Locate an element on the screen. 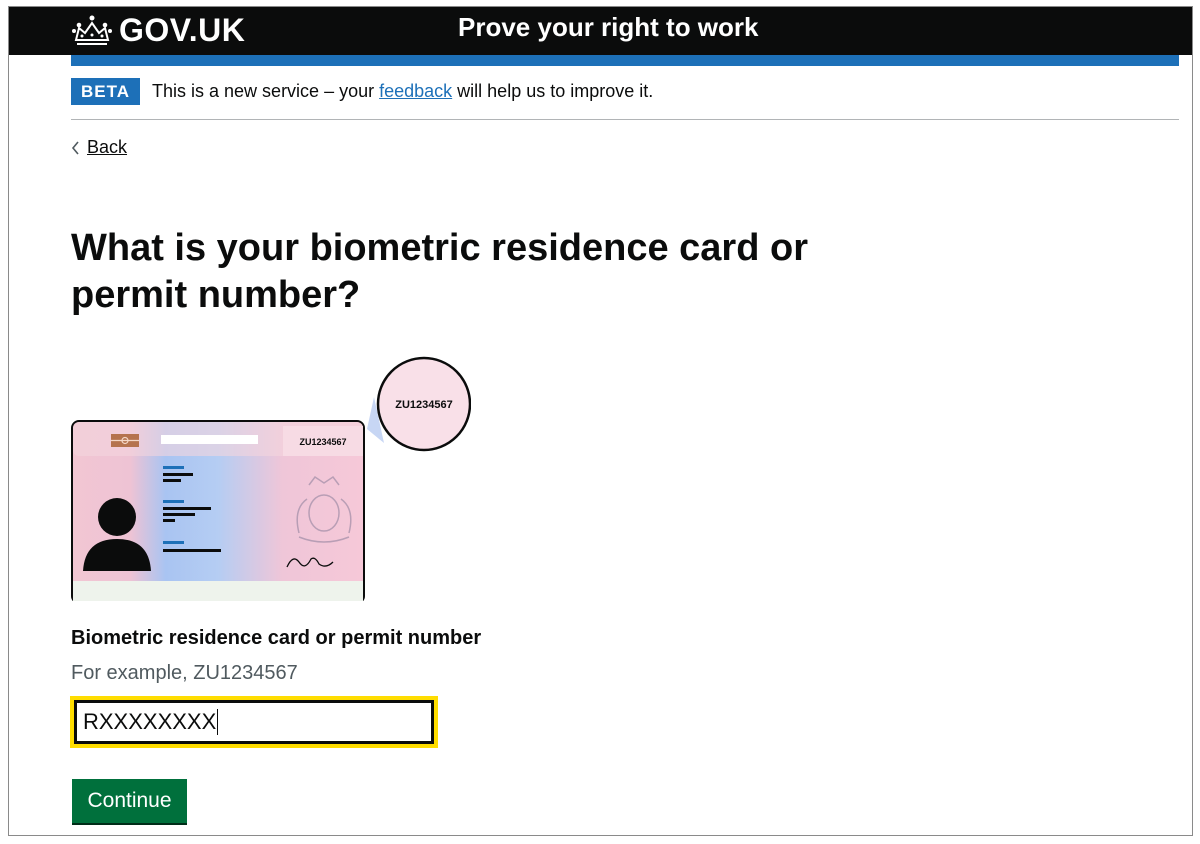 The height and width of the screenshot is (844, 1200). chevron-left-icon is located at coordinates (75, 147).